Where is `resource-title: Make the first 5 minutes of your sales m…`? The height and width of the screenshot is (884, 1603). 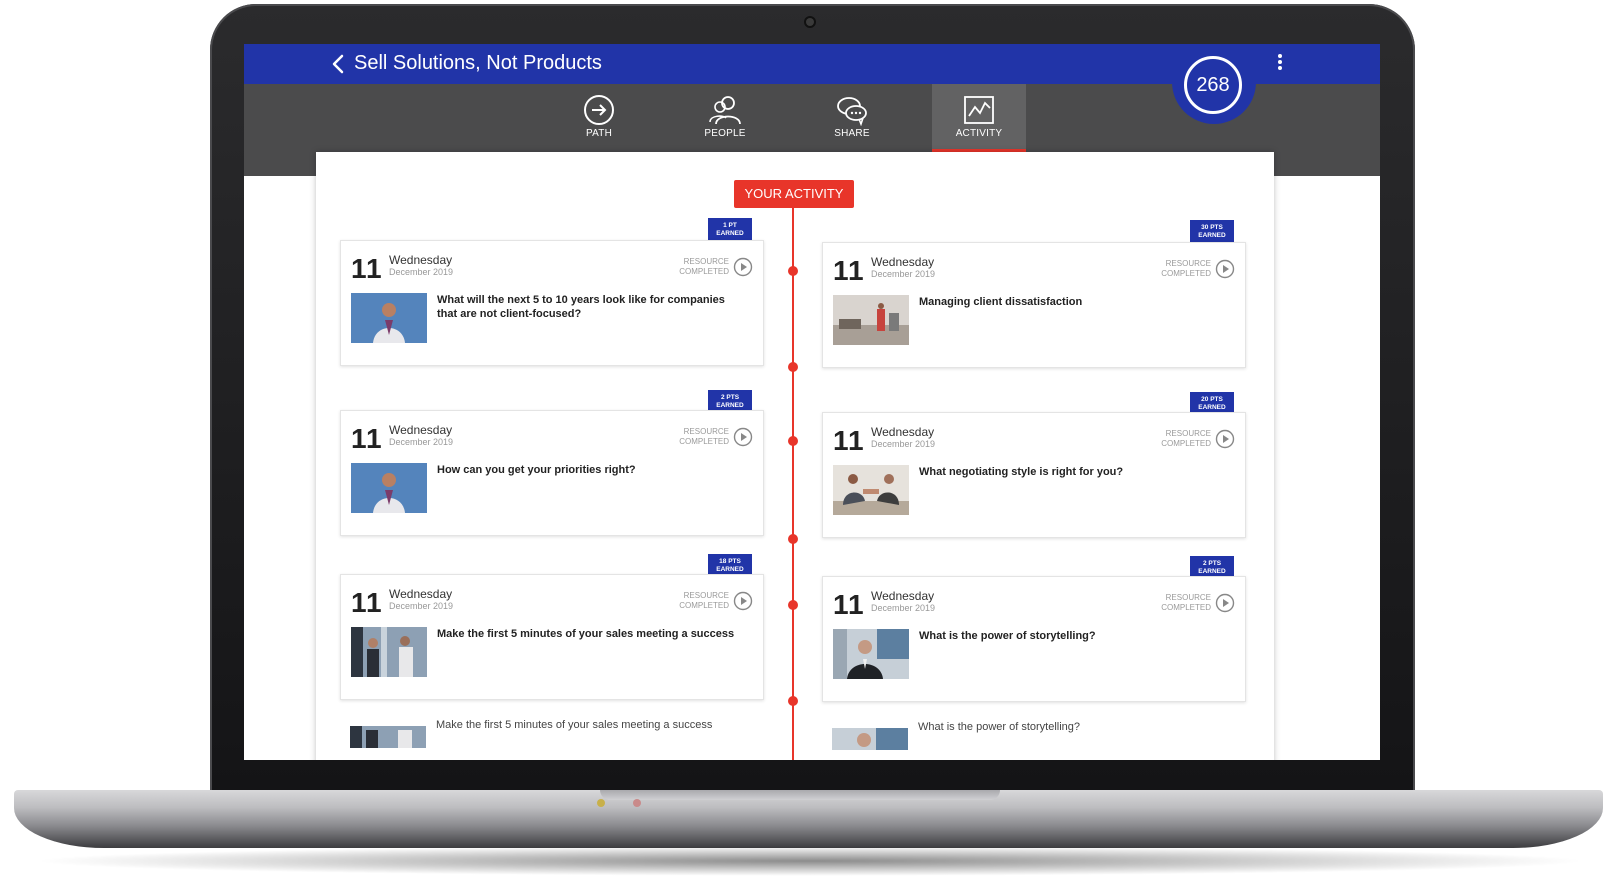 resource-title: Make the first 5 minutes of your sales m… is located at coordinates (574, 725).